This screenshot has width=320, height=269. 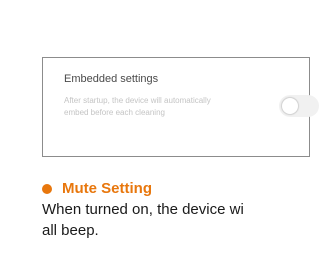 I want to click on mute-setting-description-line2: all beep., so click(x=70, y=230).